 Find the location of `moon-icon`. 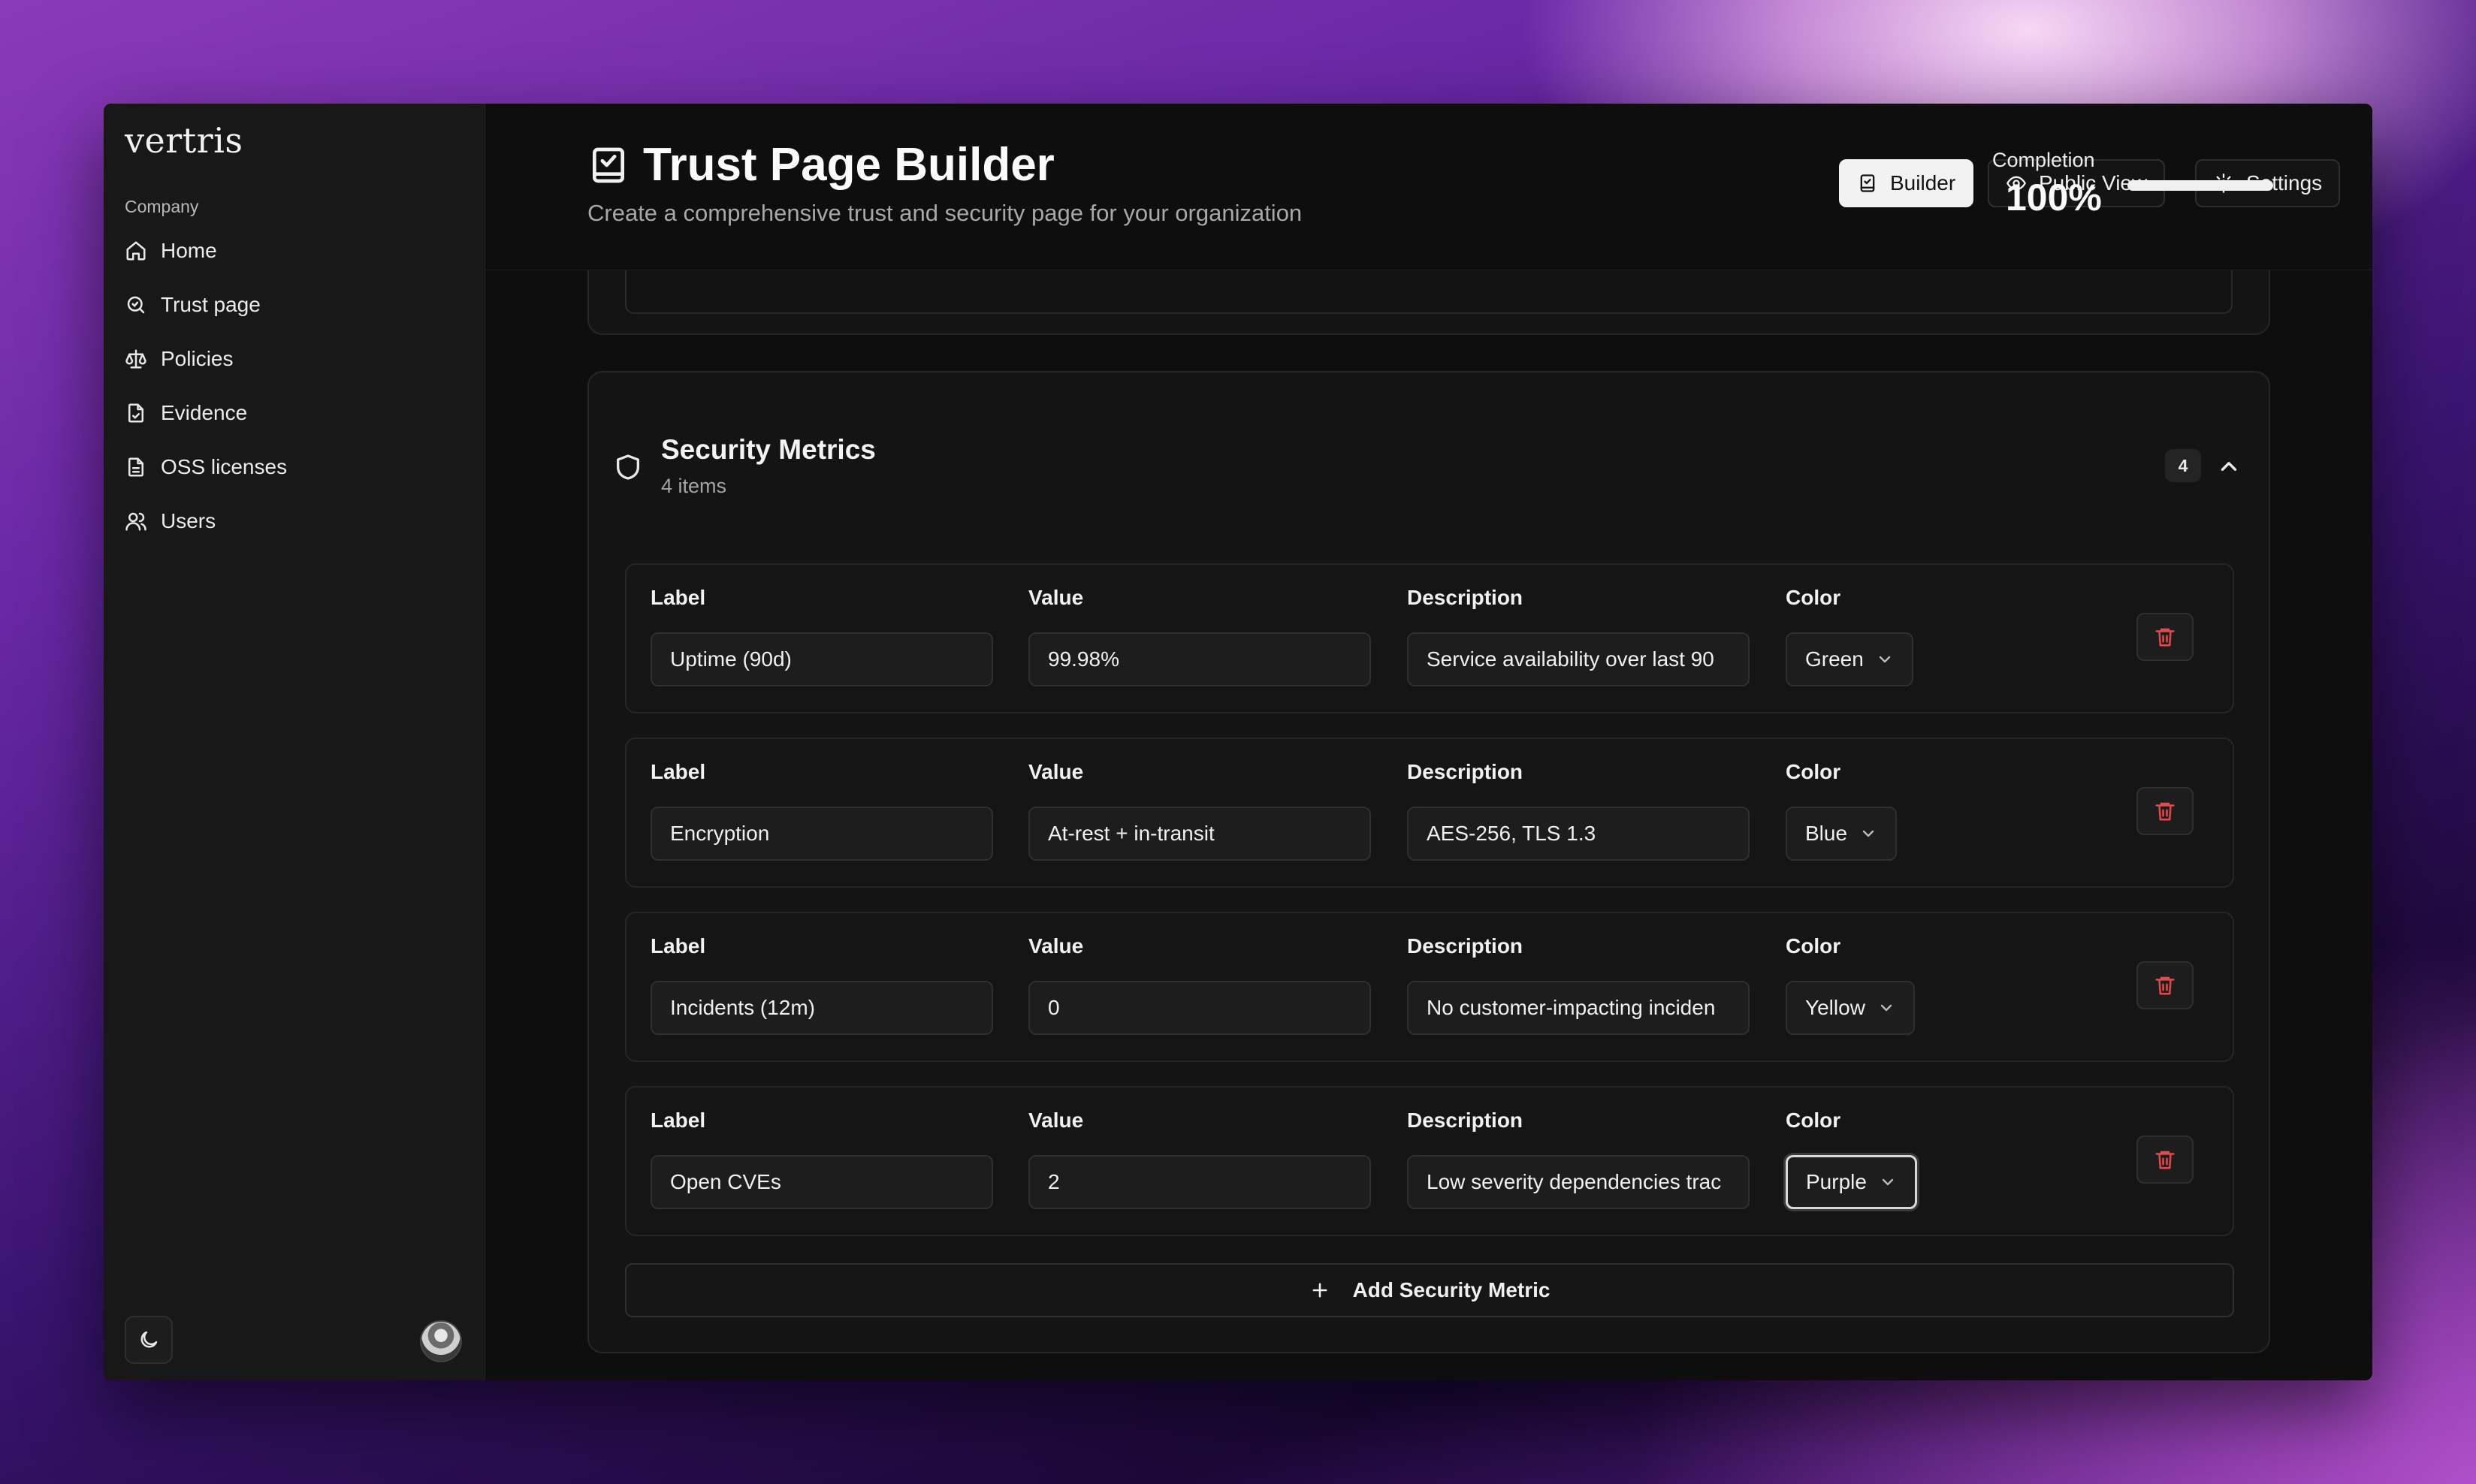

moon-icon is located at coordinates (149, 1339).